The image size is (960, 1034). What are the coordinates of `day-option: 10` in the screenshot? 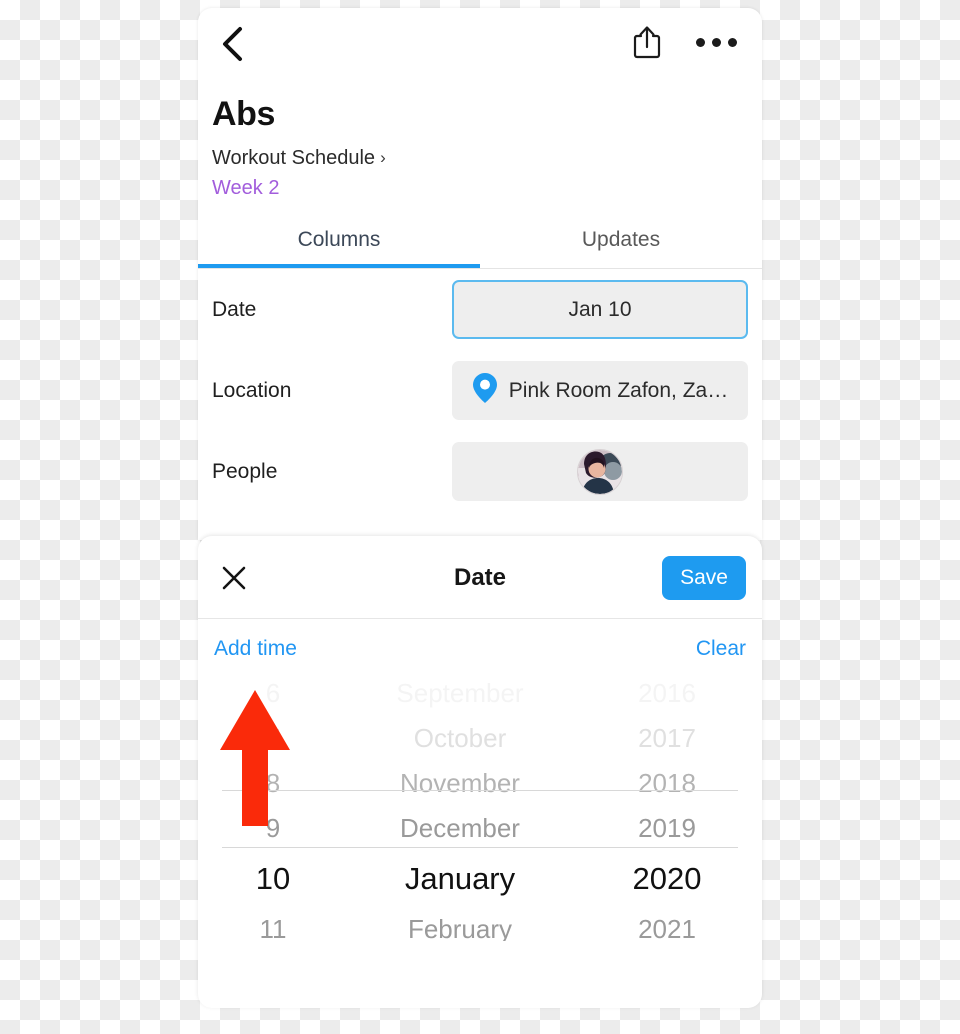 It's located at (273, 879).